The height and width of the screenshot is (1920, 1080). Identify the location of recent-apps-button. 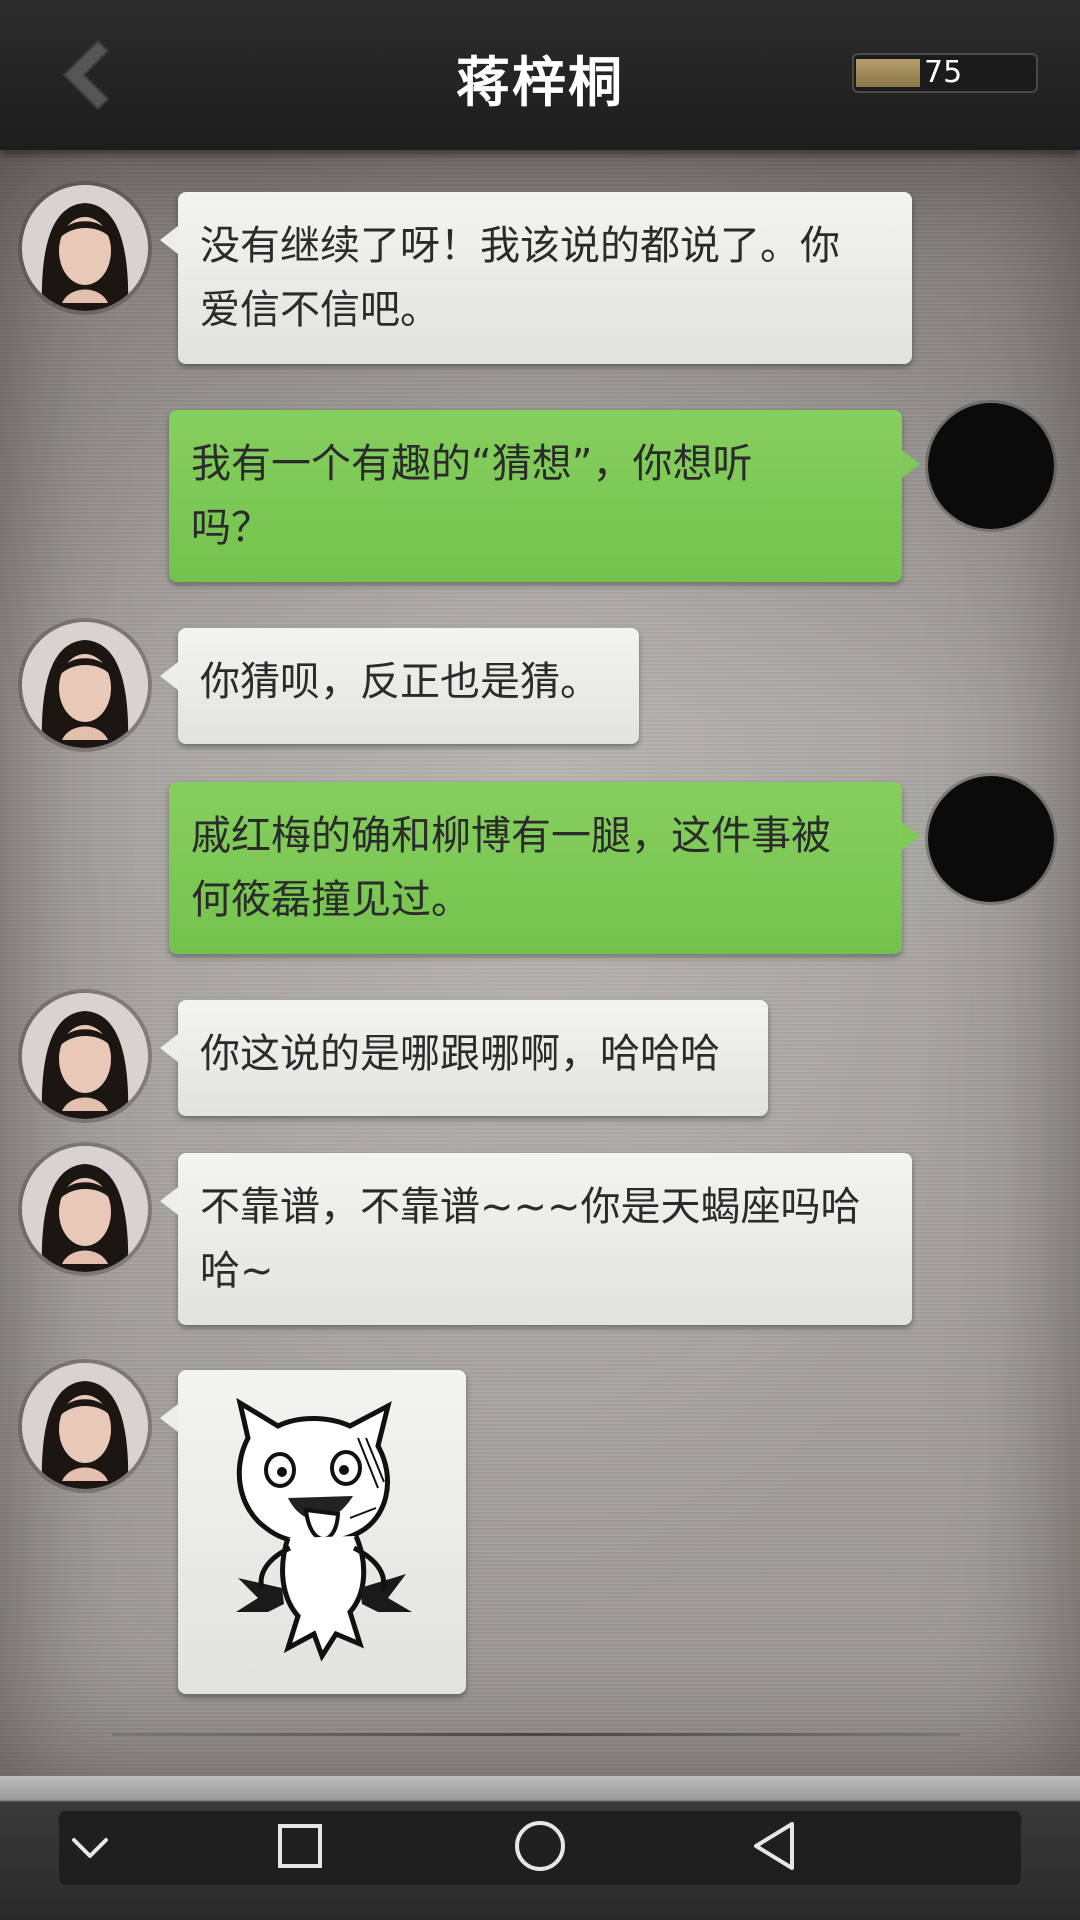
(298, 1848).